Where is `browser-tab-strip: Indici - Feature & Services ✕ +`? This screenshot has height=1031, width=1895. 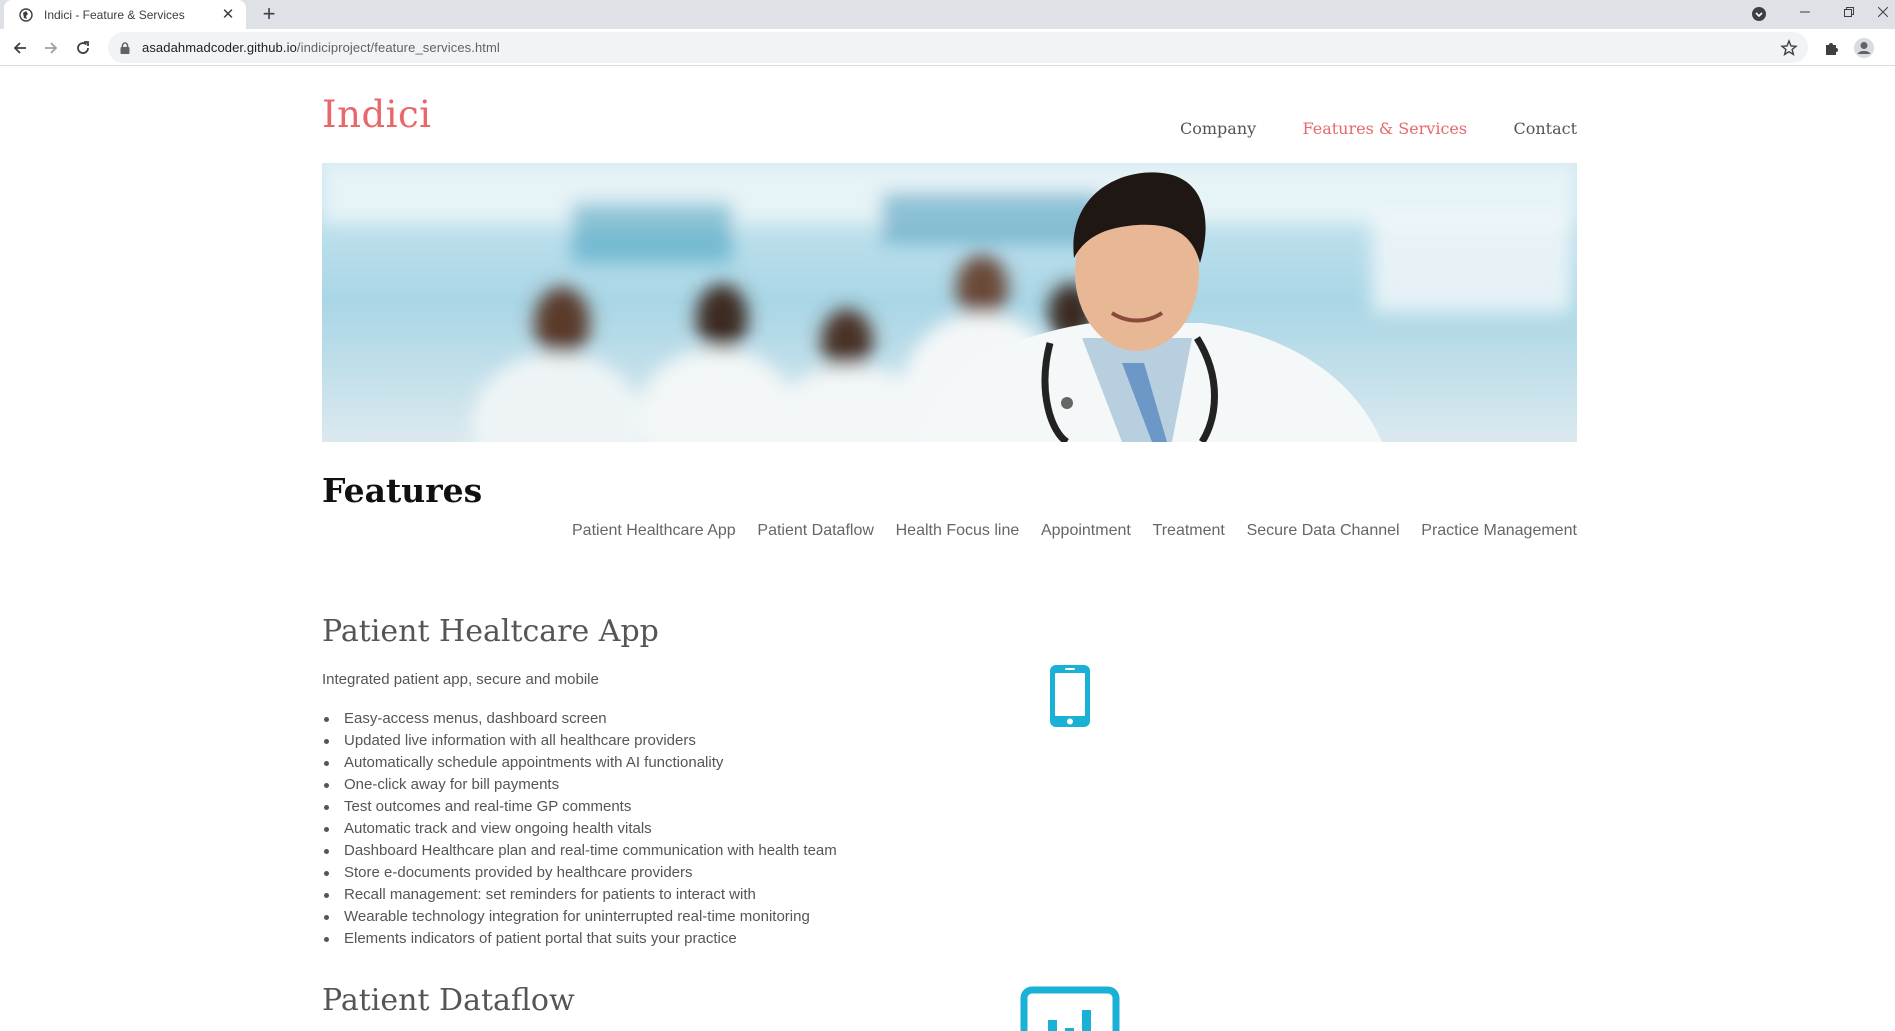 browser-tab-strip: Indici - Feature & Services ✕ + is located at coordinates (947, 14).